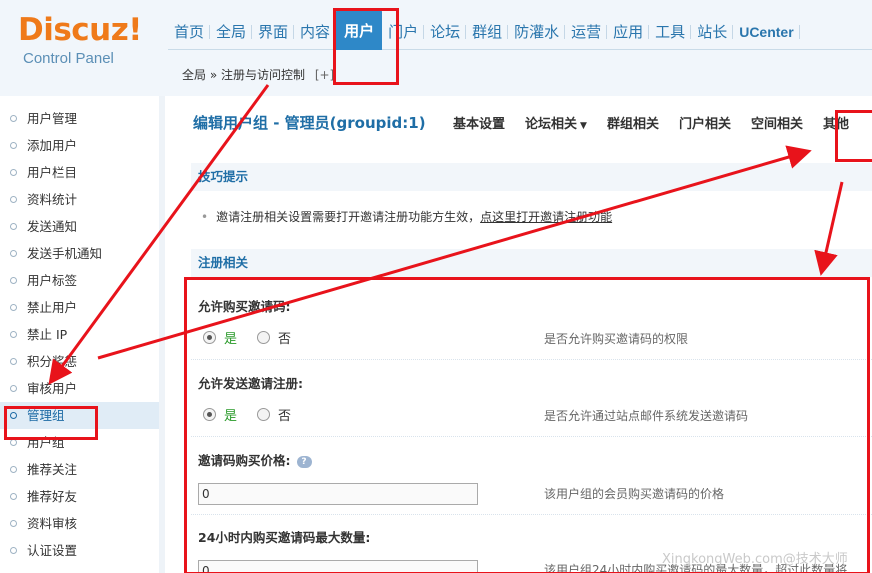 The height and width of the screenshot is (573, 872). I want to click on tip-line: • 邀请注册相关设置需要打开邀请注册功能方生效，点这里打开邀请注册功能, so click(406, 216).